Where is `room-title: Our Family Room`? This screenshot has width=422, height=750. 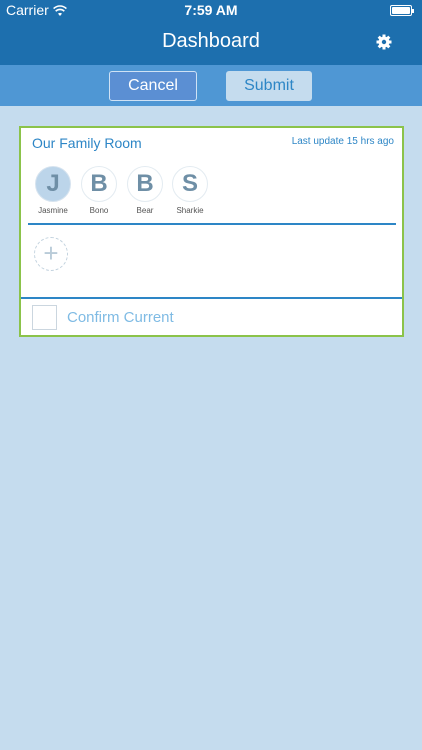 room-title: Our Family Room is located at coordinates (87, 143).